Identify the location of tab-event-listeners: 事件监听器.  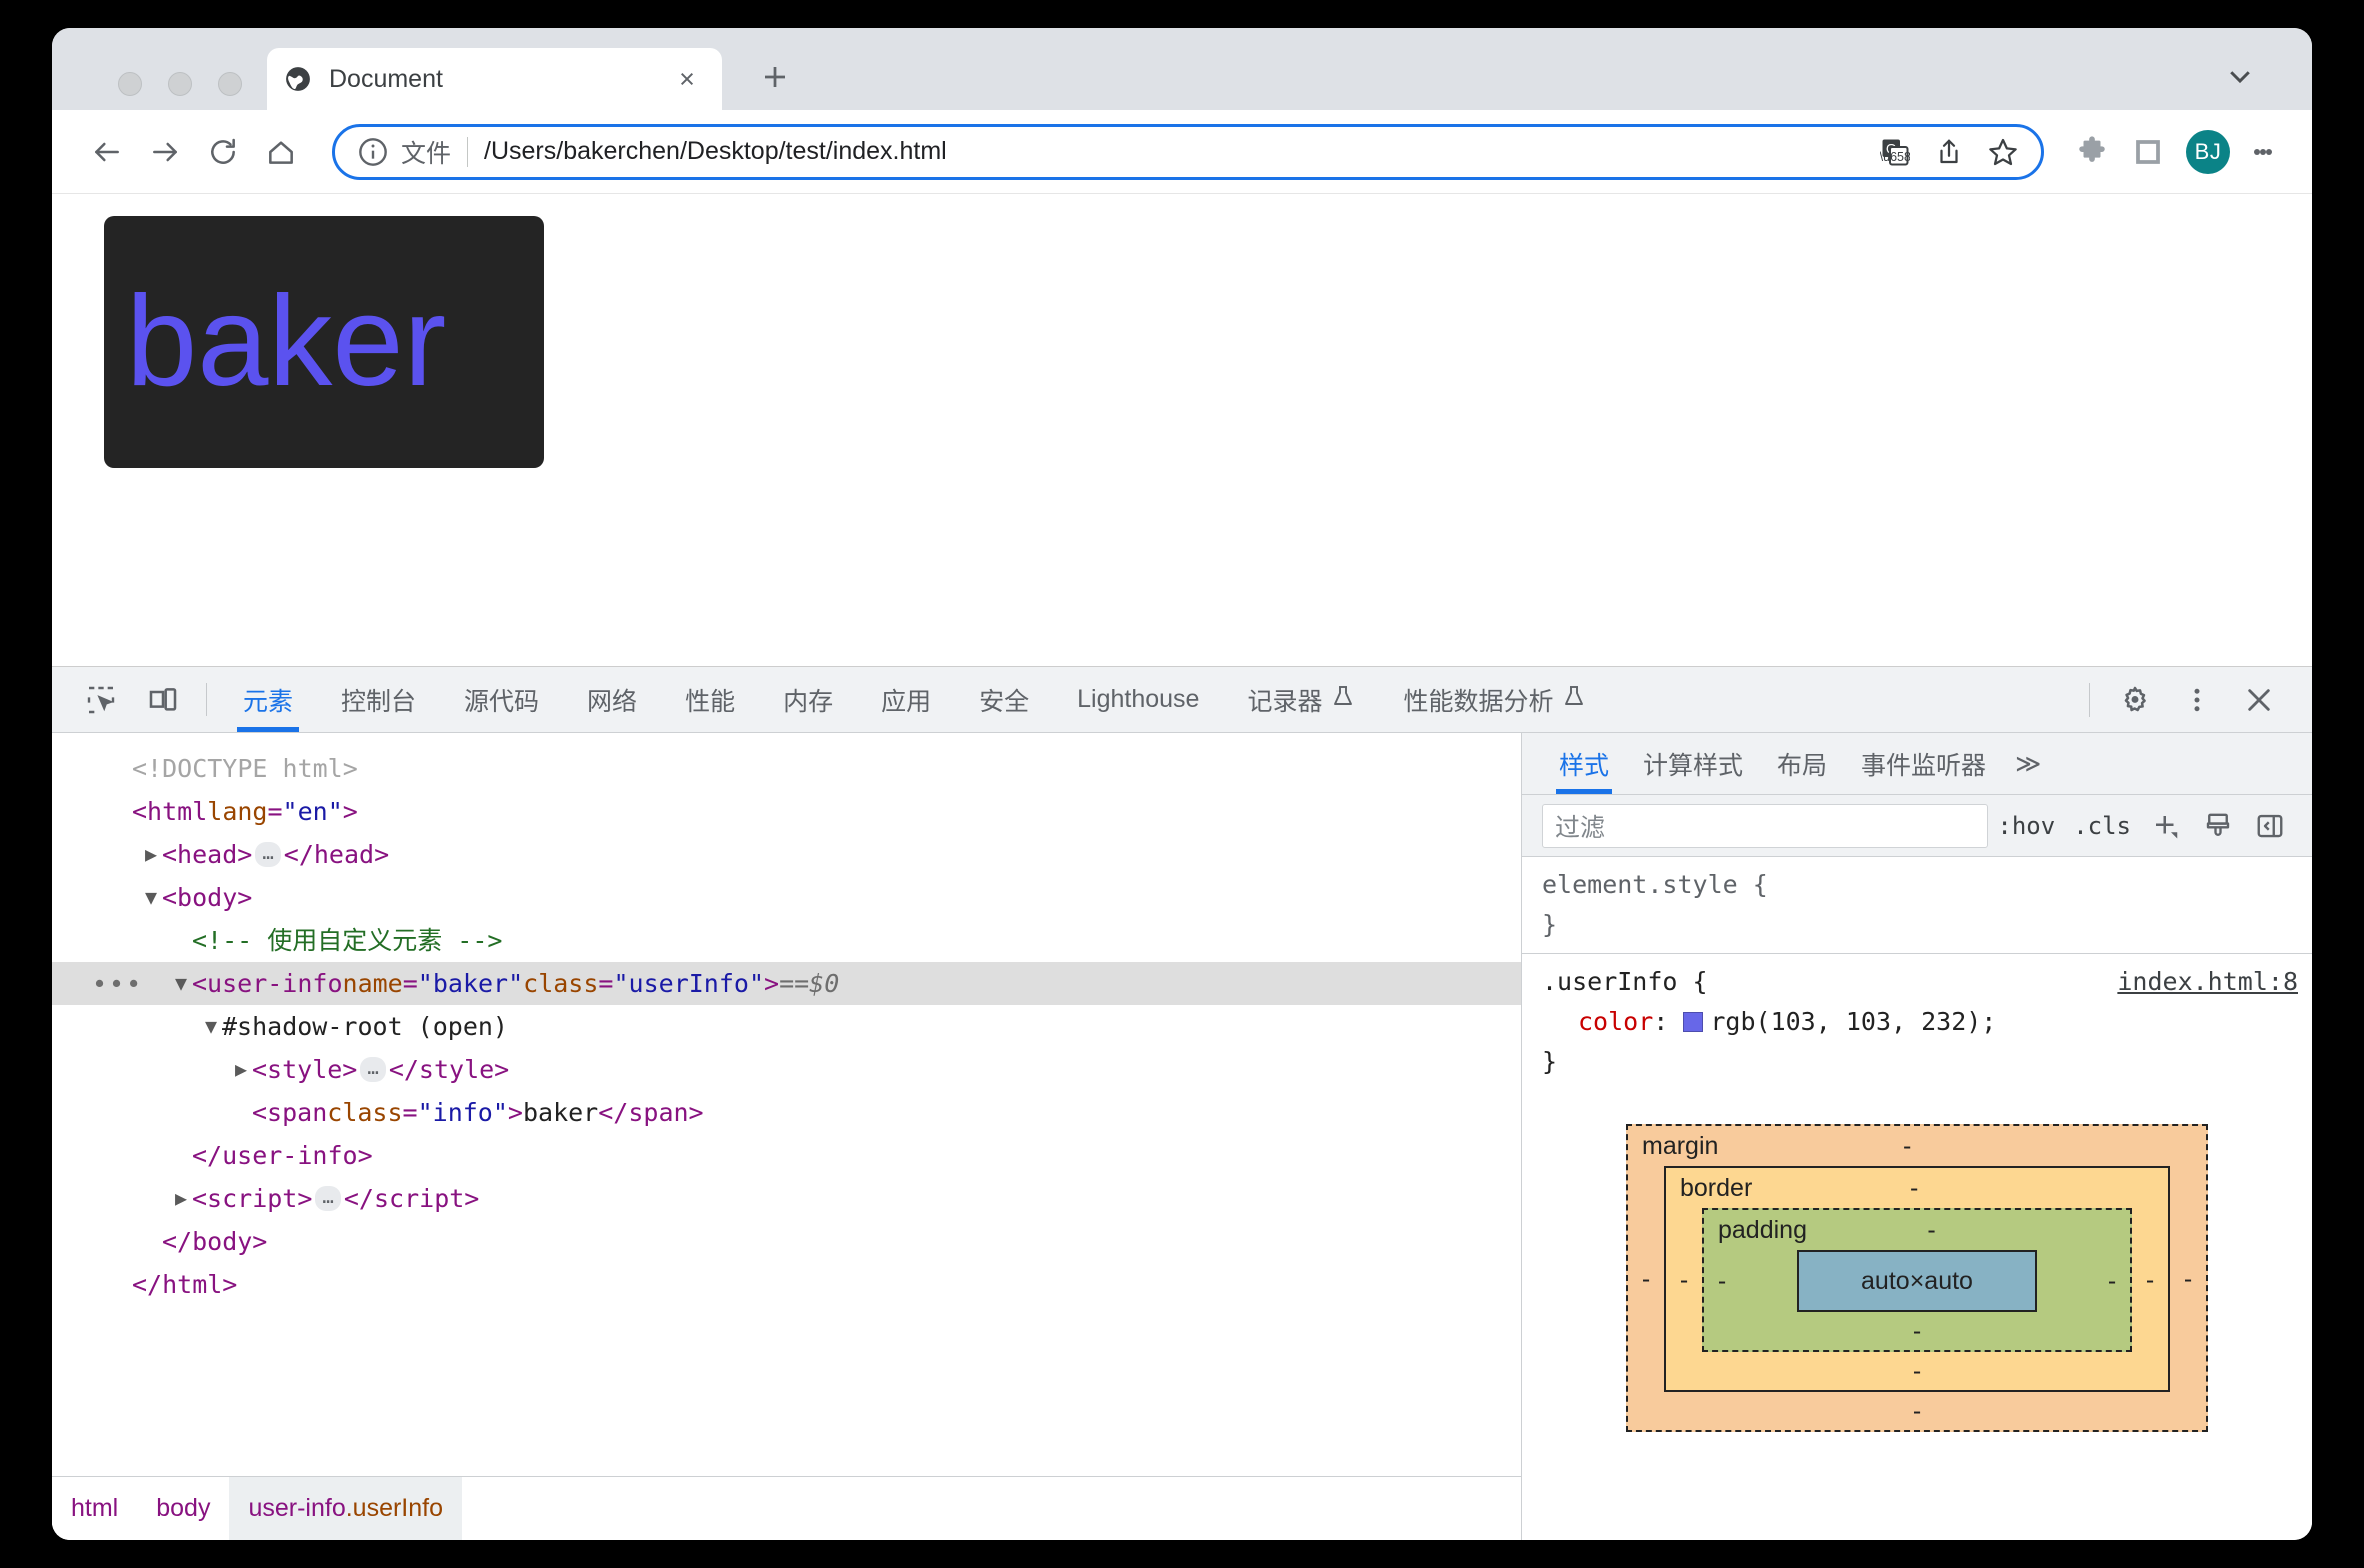
(1923, 763).